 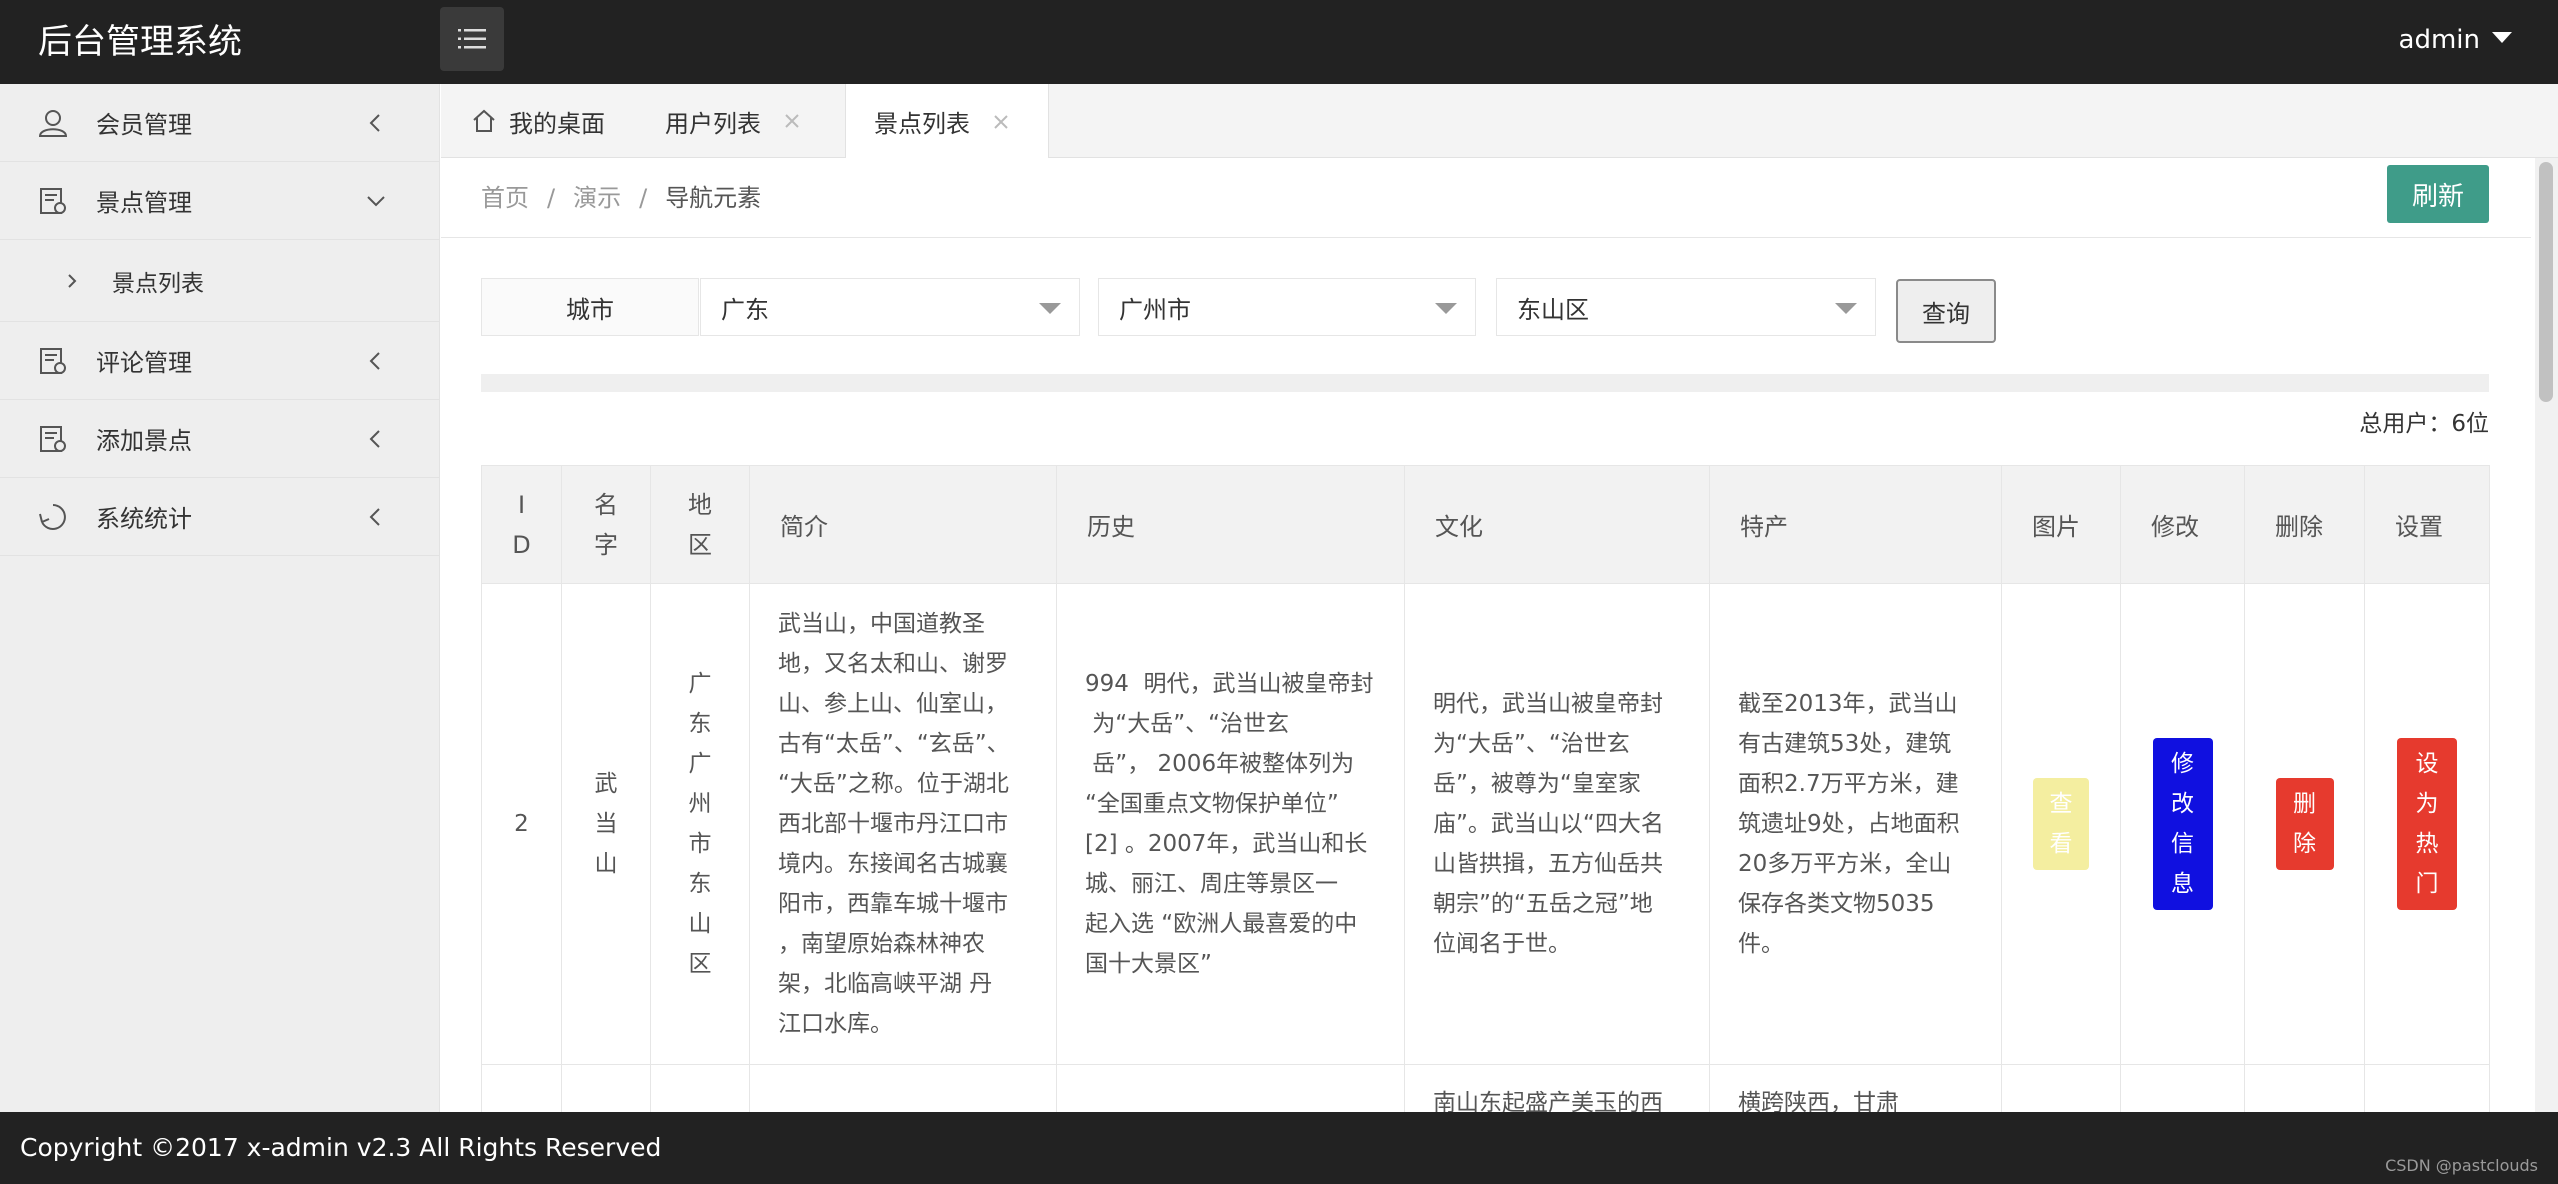 I want to click on table-header-row: ID 名字 地区 简介 历史 文化 特产 图片 修改 删除 设置, so click(x=1485, y=524).